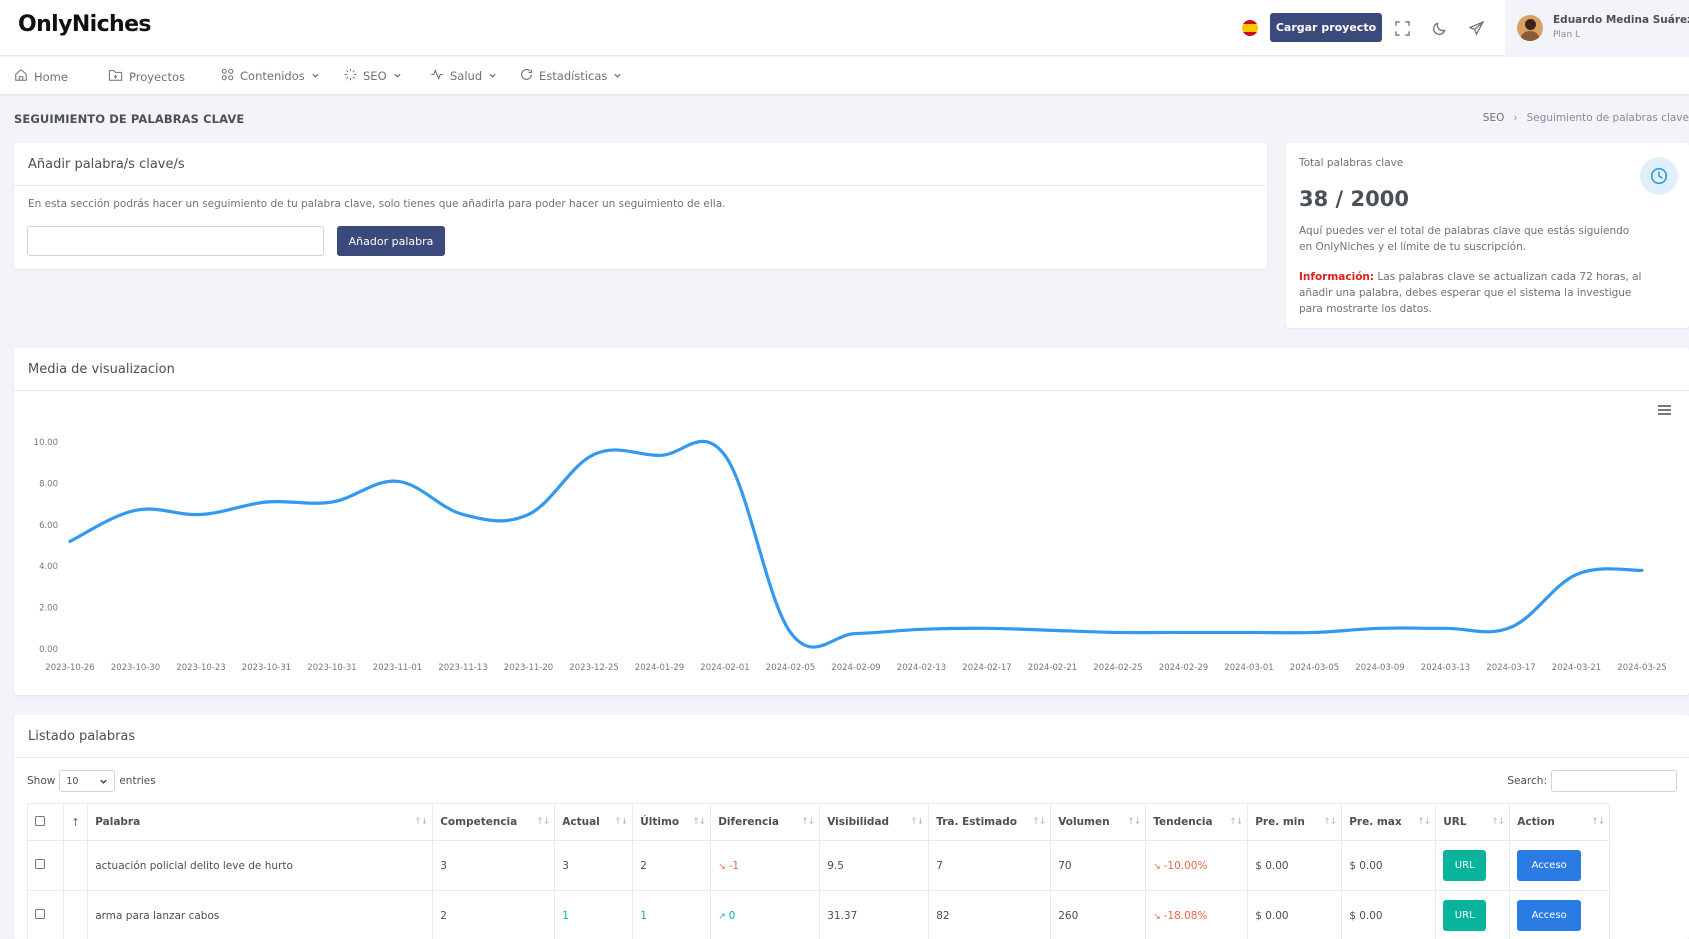 The width and height of the screenshot is (1689, 939). What do you see at coordinates (85, 24) in the screenshot?
I see `app-logo: OnlyNiches` at bounding box center [85, 24].